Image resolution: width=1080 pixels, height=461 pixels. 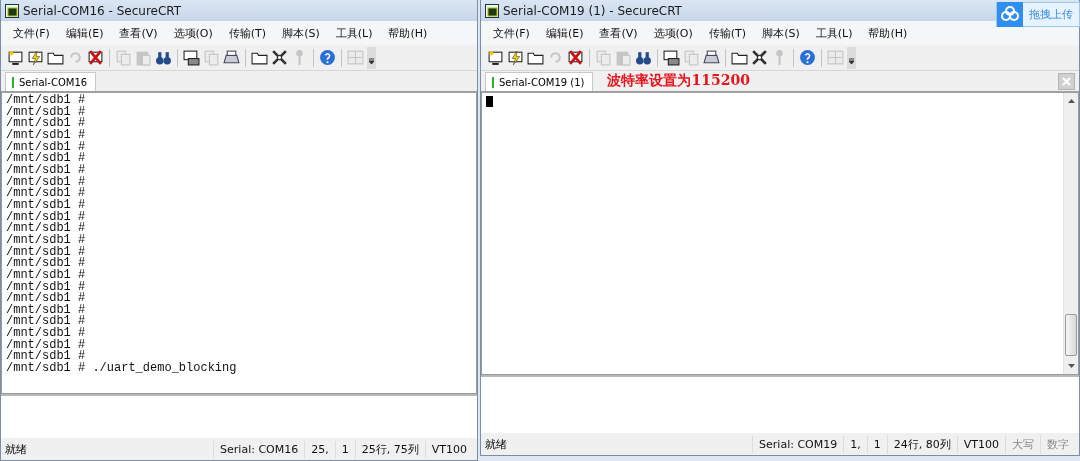 I want to click on session-tab: Serial-COM19 (1), so click(x=539, y=81).